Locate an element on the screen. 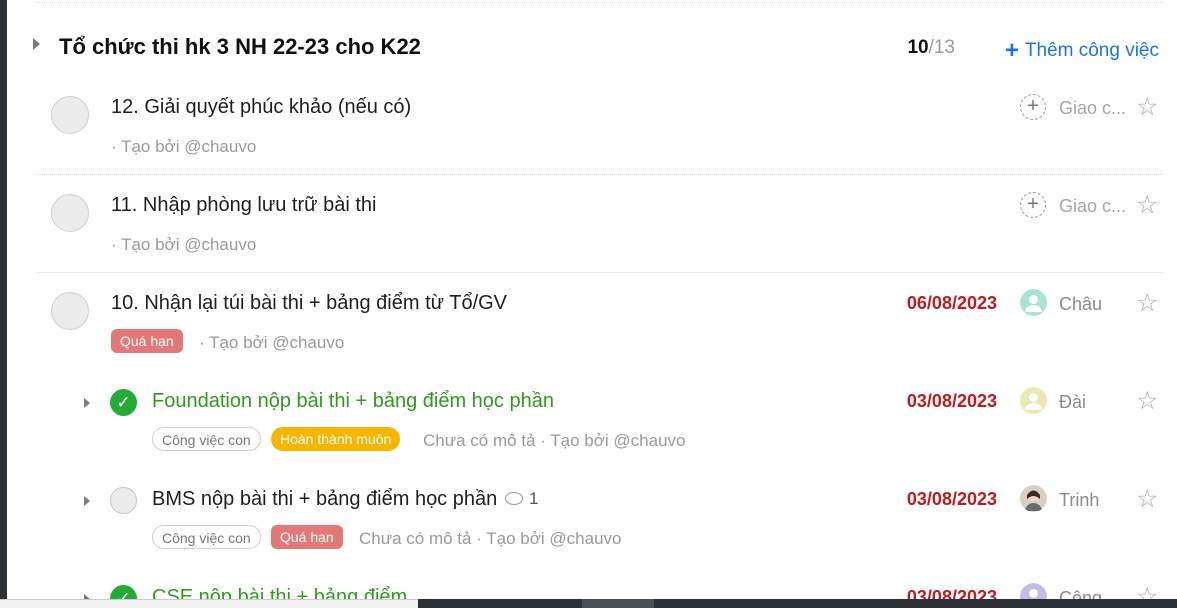  late-completion-badge: Hoàn thành muộn is located at coordinates (336, 439).